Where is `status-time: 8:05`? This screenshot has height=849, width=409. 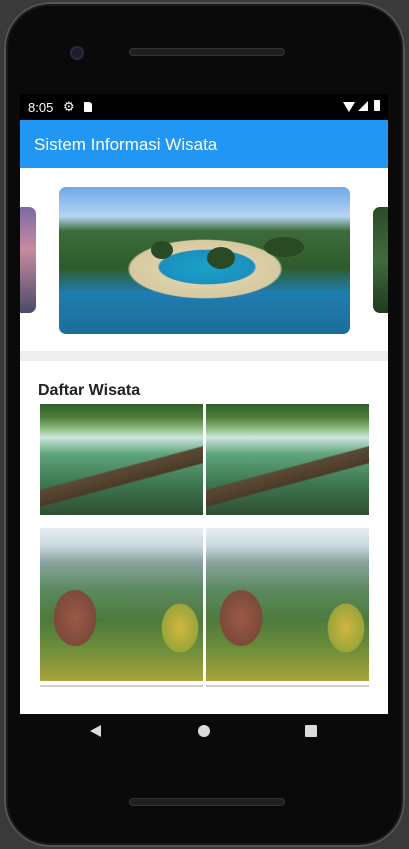
status-time: 8:05 is located at coordinates (41, 107).